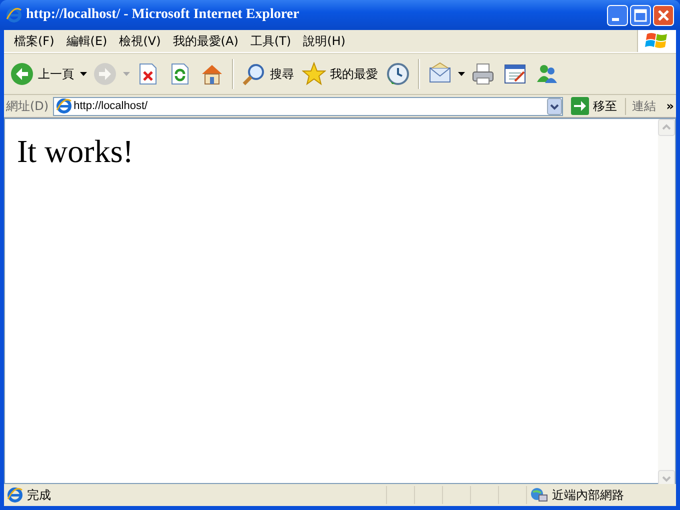 The height and width of the screenshot is (510, 680). I want to click on menu-item: 檔案(F), so click(34, 41).